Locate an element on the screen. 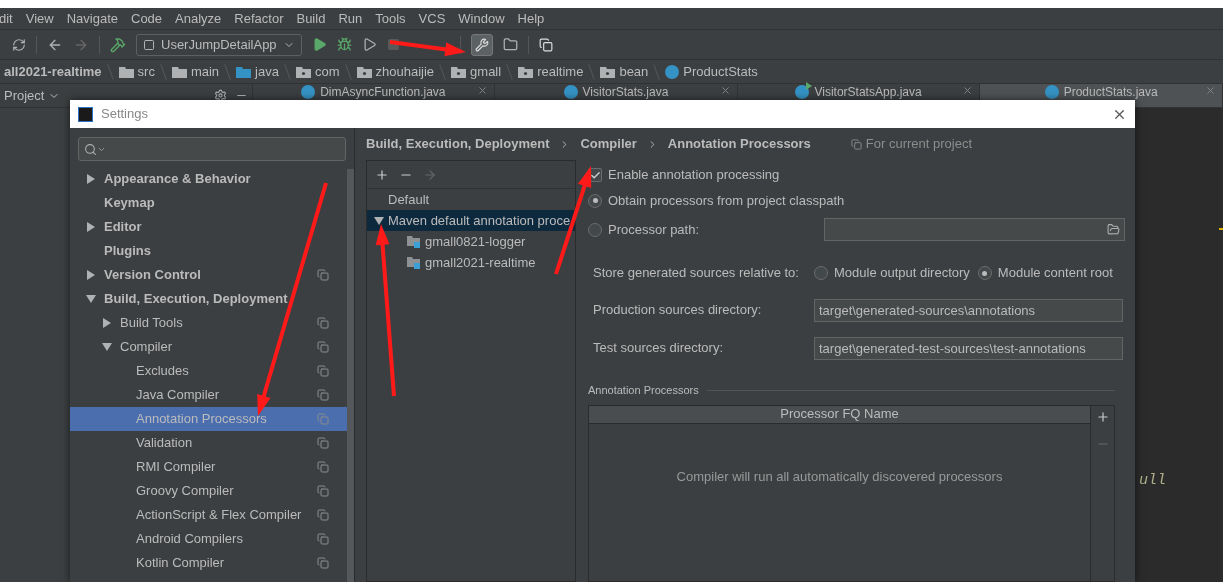  settings-icon is located at coordinates (220, 95).